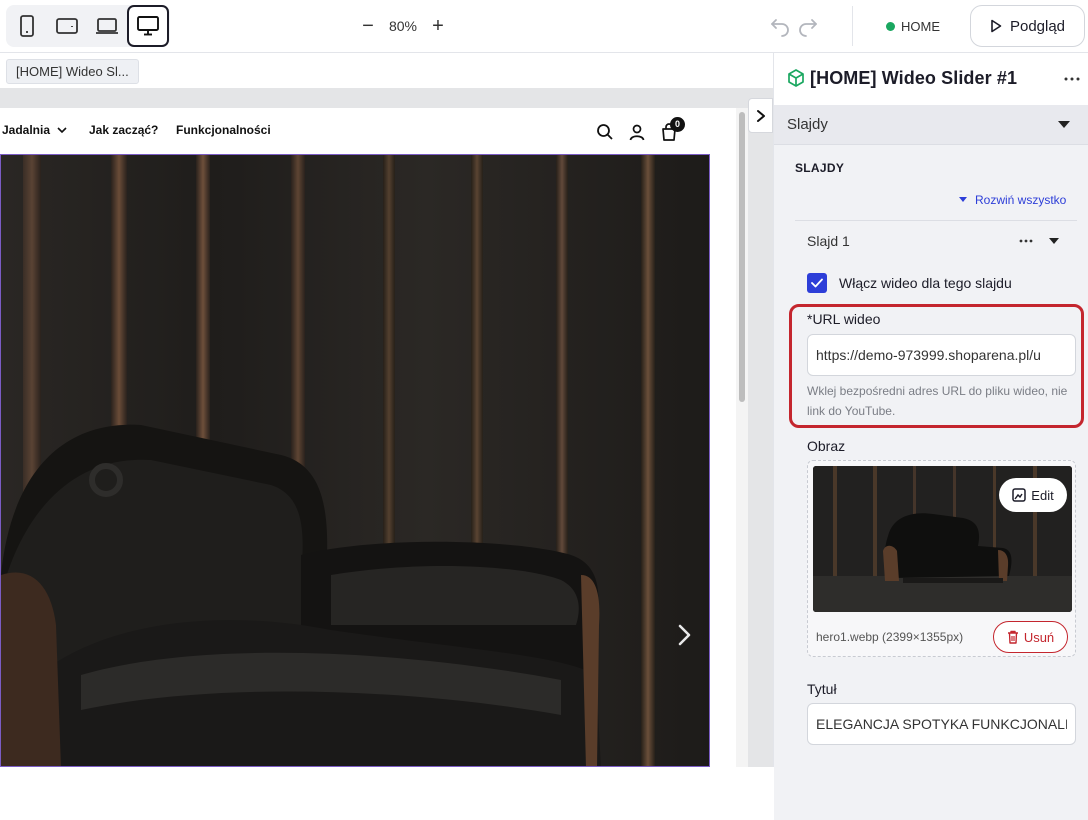 Image resolution: width=1088 pixels, height=820 pixels. Describe the element at coordinates (637, 132) in the screenshot. I see `user-icon` at that location.